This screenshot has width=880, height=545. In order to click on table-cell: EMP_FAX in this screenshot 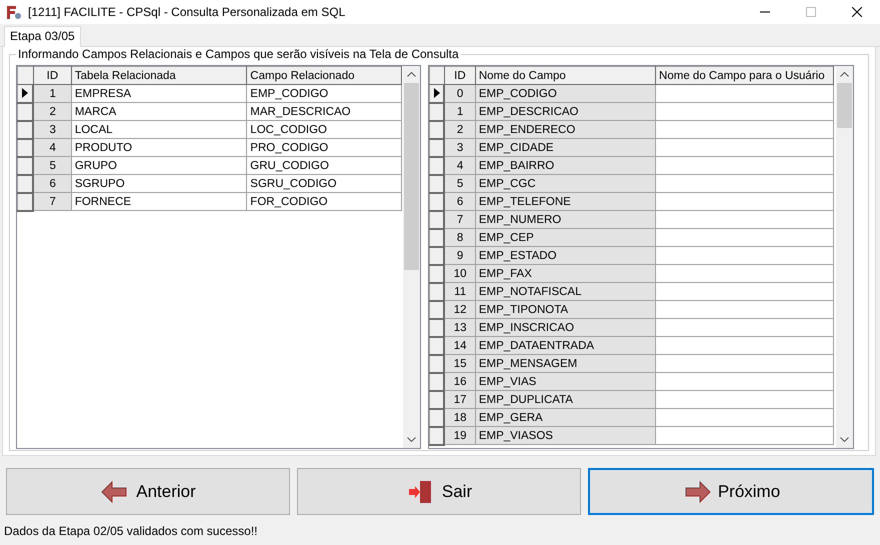, I will do `click(565, 273)`.